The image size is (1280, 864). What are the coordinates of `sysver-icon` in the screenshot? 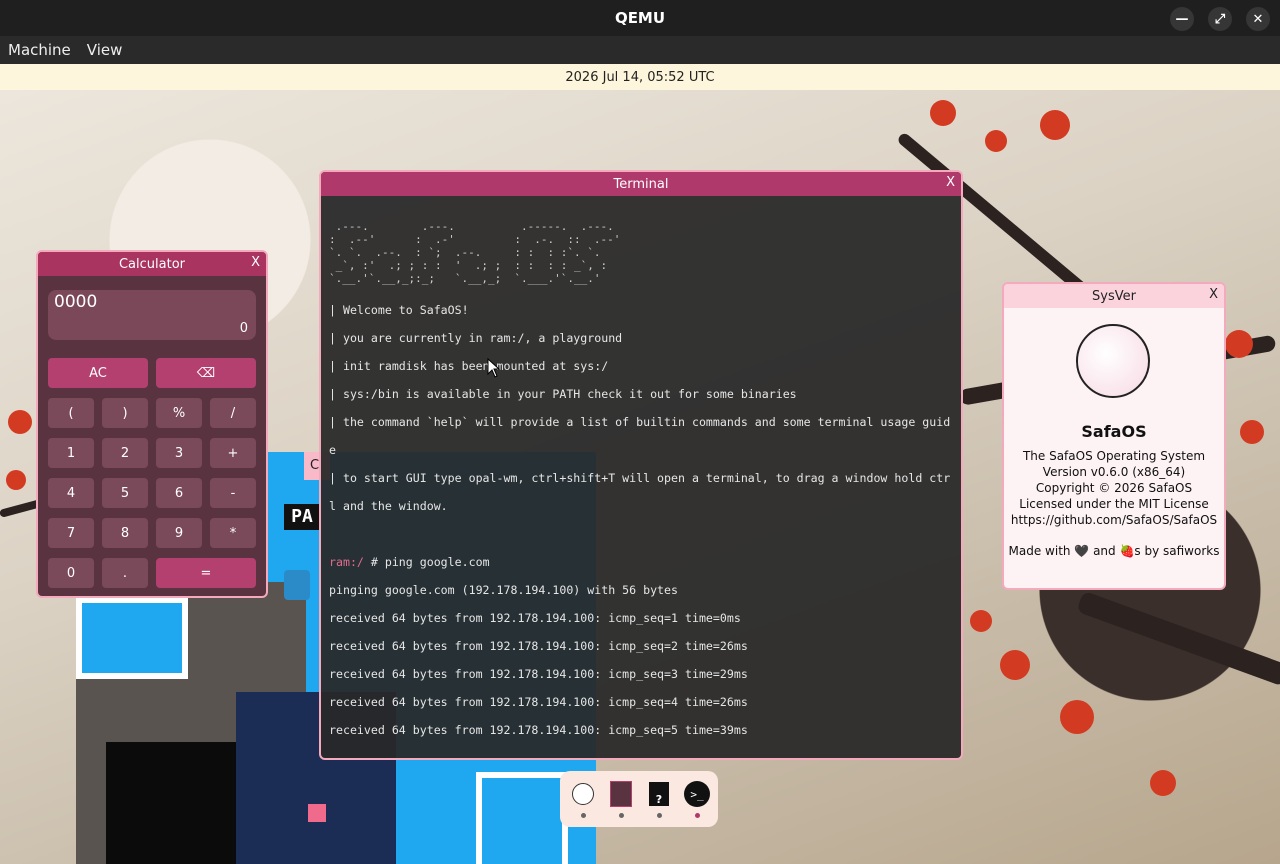 It's located at (583, 794).